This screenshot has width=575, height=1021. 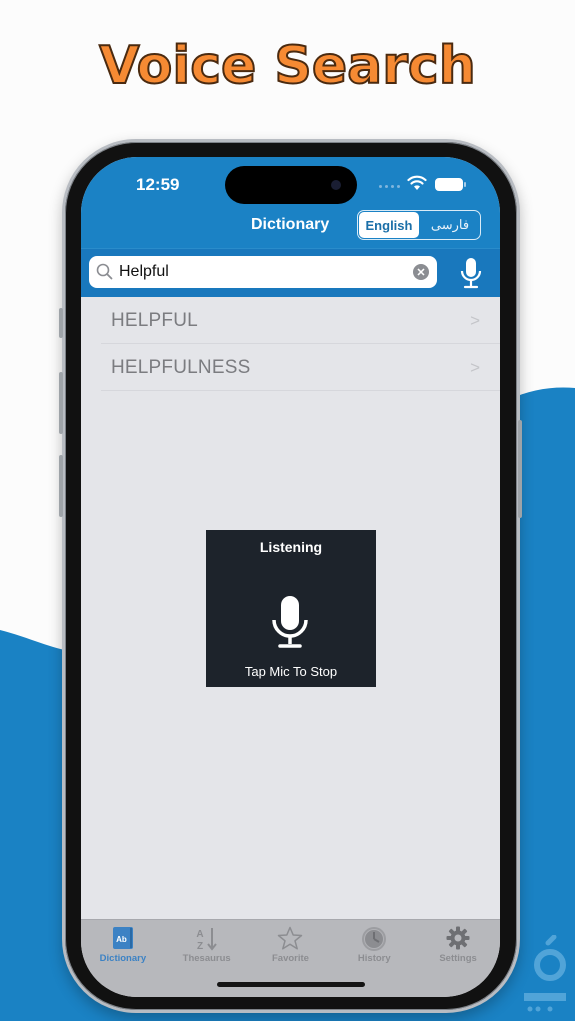 What do you see at coordinates (158, 184) in the screenshot?
I see `status-time: 12:59` at bounding box center [158, 184].